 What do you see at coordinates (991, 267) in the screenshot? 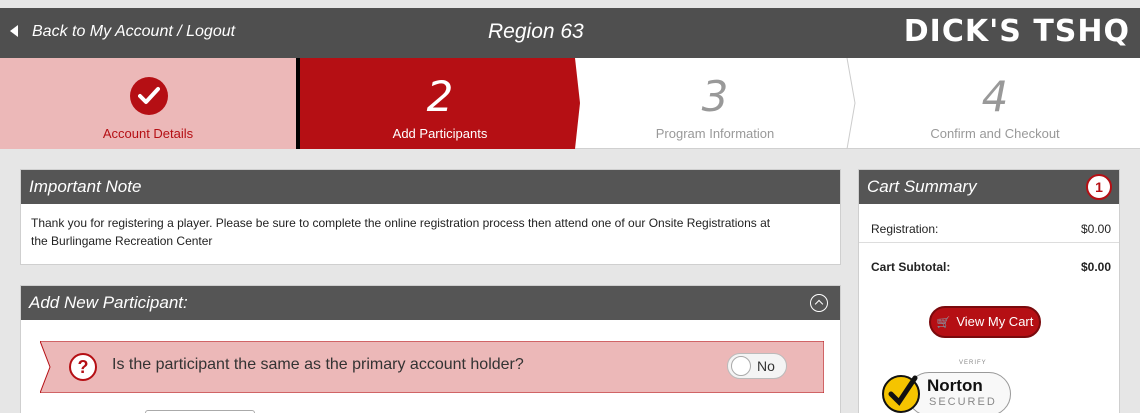
I see `subtotal-row: Cart Subtotal: $0.00` at bounding box center [991, 267].